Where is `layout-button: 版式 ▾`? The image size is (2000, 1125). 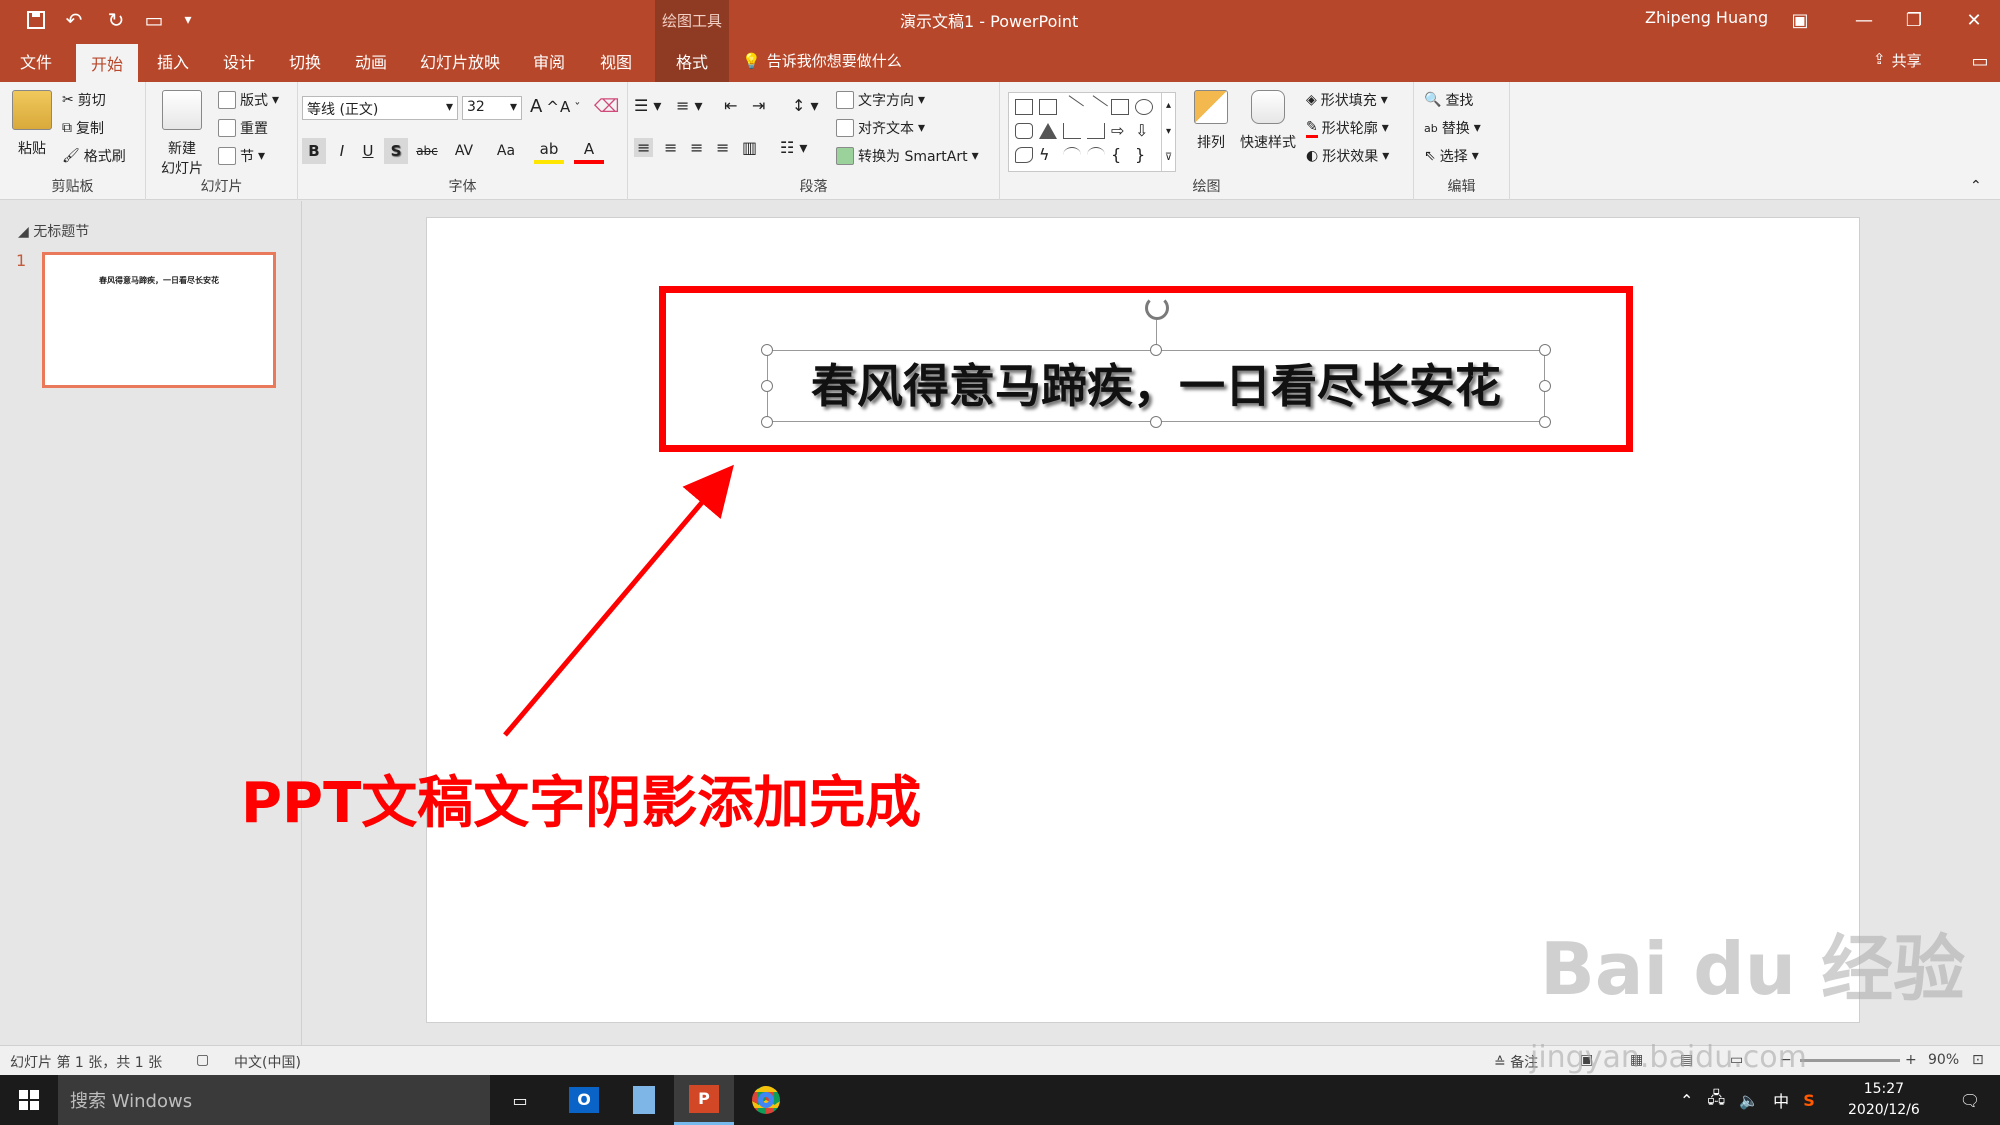 layout-button: 版式 ▾ is located at coordinates (248, 100).